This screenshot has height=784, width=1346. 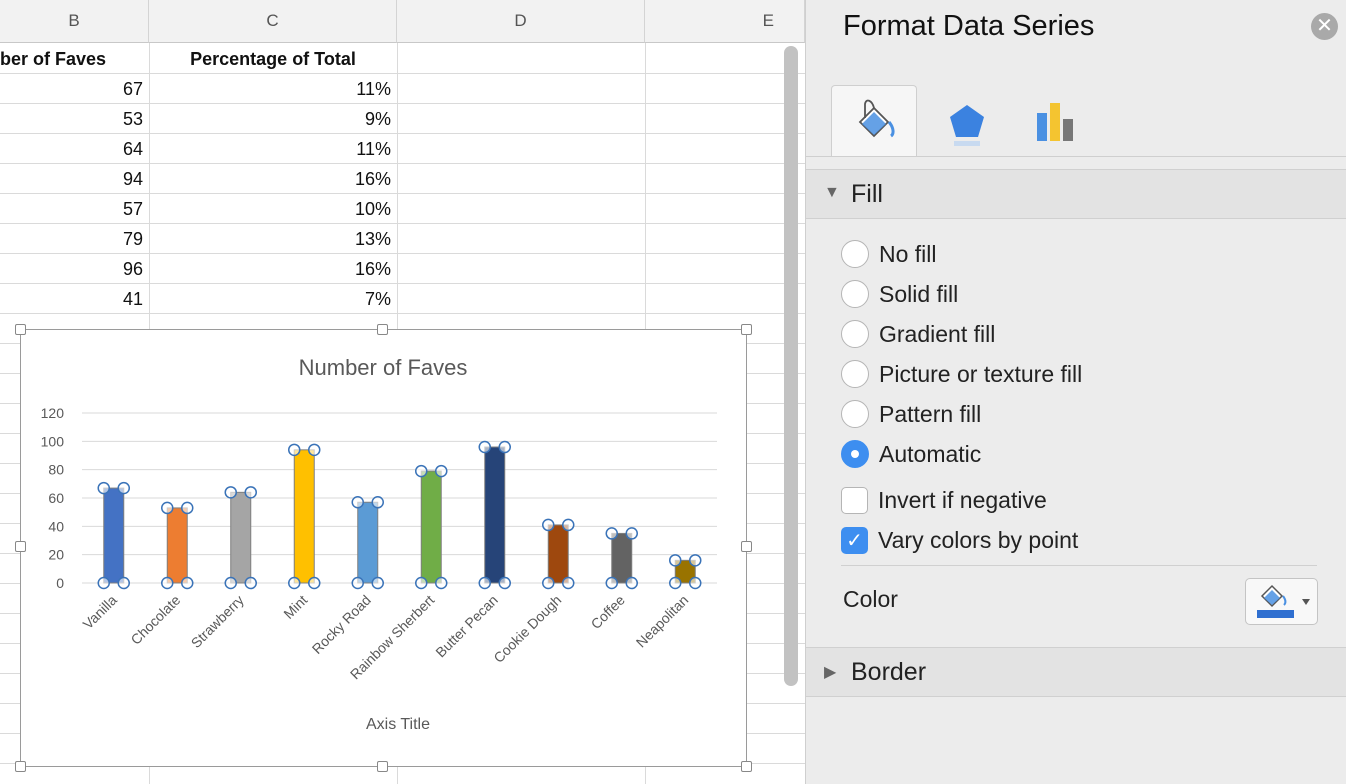 I want to click on cell-b1: ber of Faves, so click(x=54, y=59).